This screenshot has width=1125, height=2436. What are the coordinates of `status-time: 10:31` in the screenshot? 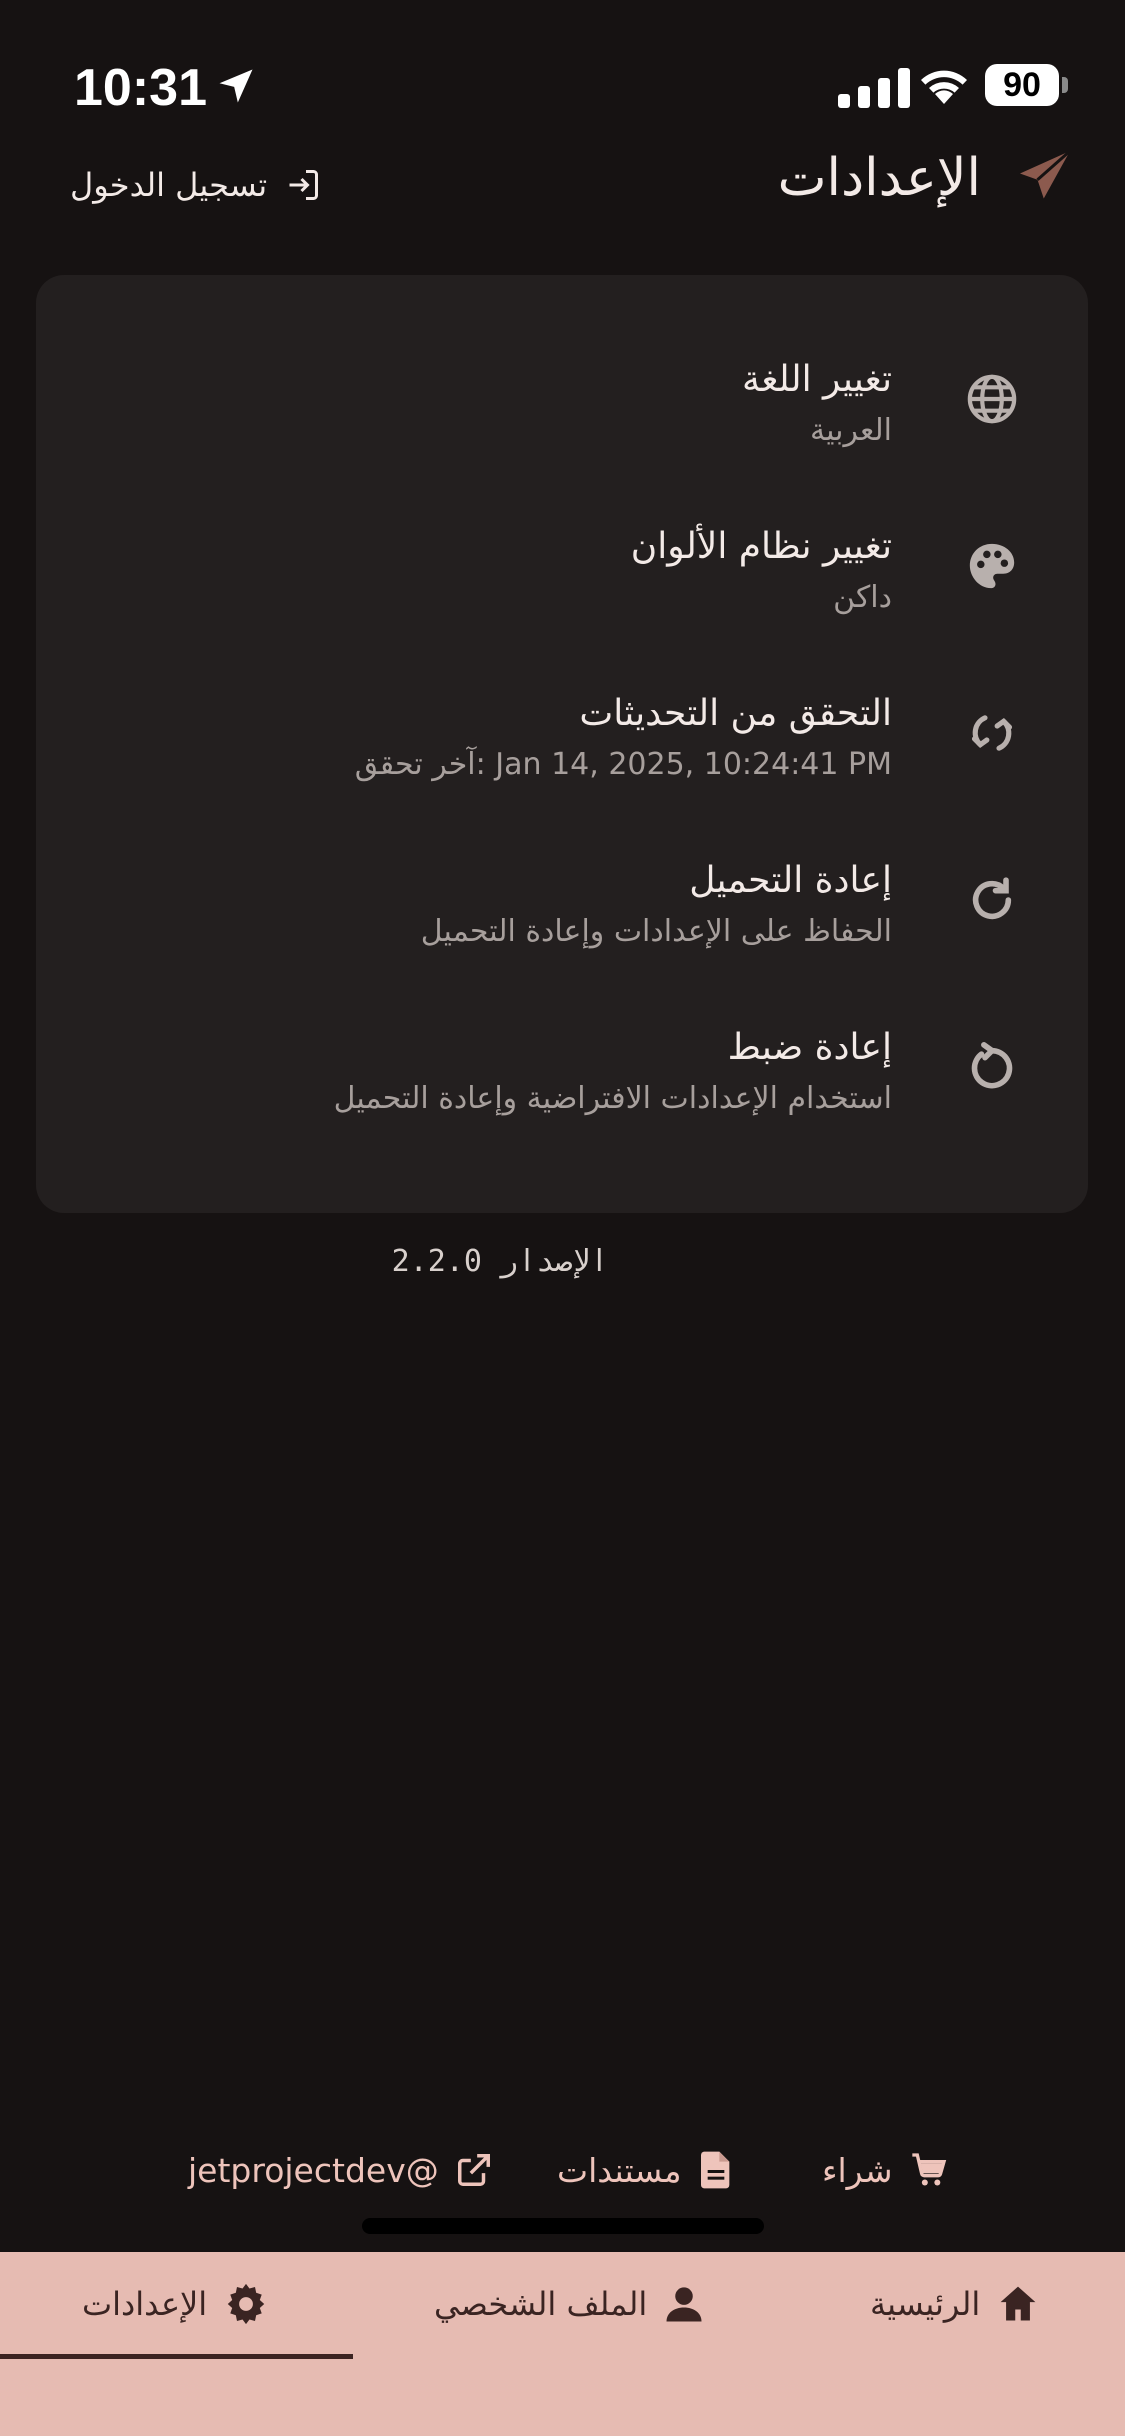 It's located at (140, 88).